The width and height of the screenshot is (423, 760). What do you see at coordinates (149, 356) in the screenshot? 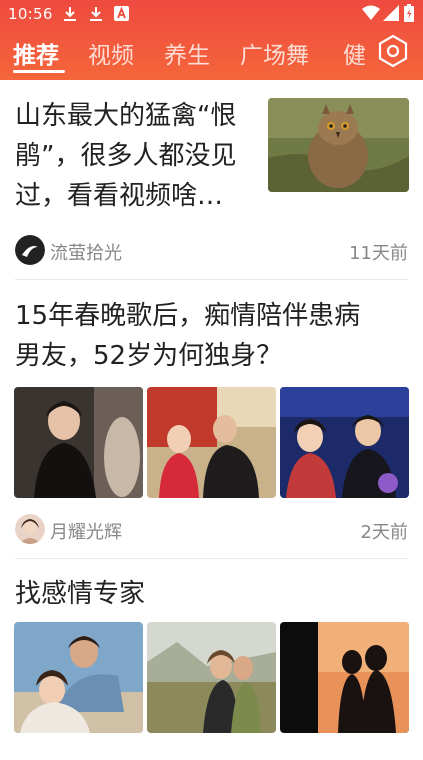
I see `title-line: 男友，52岁为何独身？` at bounding box center [149, 356].